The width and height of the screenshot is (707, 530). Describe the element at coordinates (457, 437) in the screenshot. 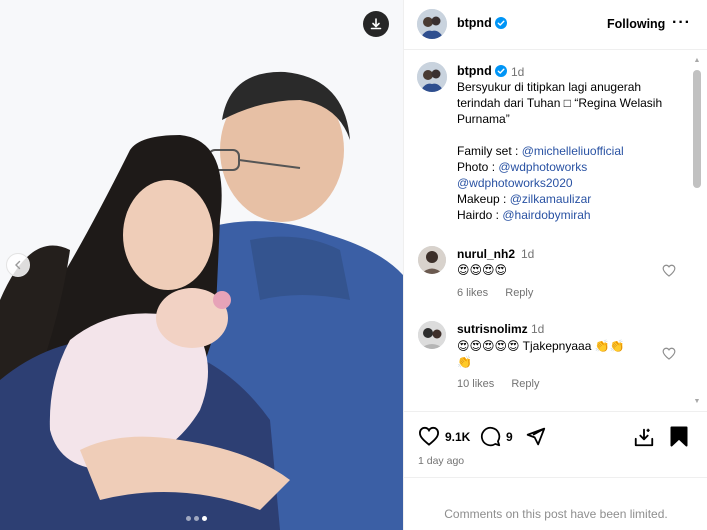

I see `like-count: 9.1K` at that location.